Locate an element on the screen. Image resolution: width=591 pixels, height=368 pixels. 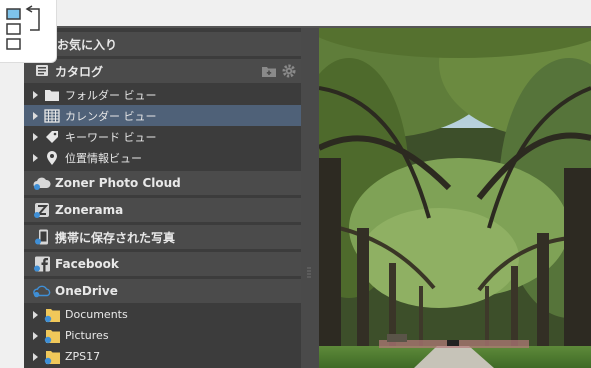
onedrive-label: OneDrive is located at coordinates (86, 291).